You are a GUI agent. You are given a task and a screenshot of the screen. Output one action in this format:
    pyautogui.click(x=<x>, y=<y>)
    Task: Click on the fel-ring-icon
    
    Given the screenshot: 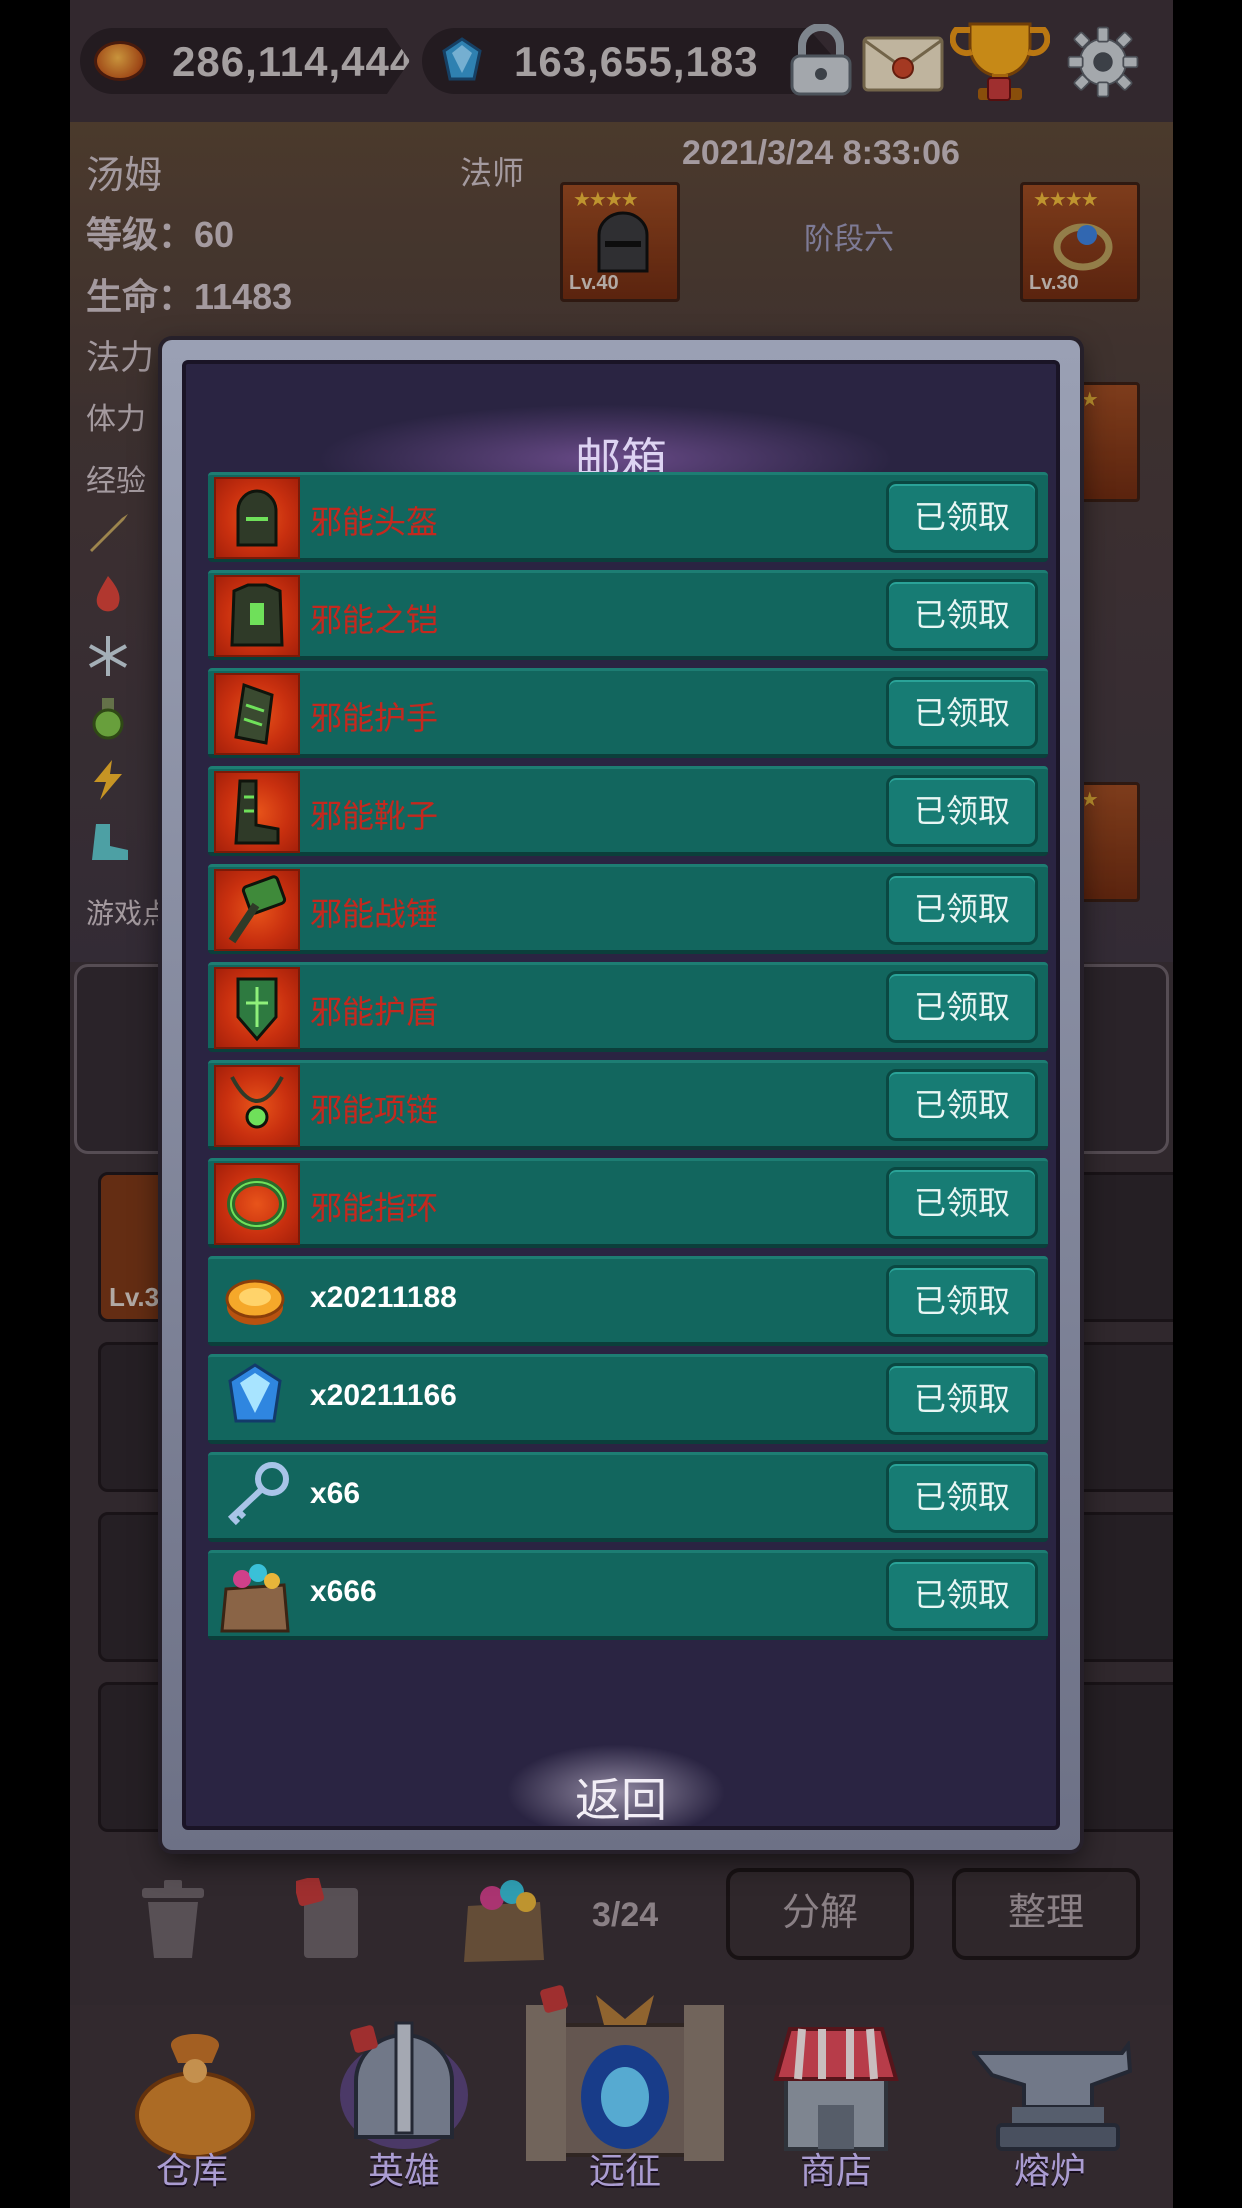 What is the action you would take?
    pyautogui.click(x=257, y=1204)
    